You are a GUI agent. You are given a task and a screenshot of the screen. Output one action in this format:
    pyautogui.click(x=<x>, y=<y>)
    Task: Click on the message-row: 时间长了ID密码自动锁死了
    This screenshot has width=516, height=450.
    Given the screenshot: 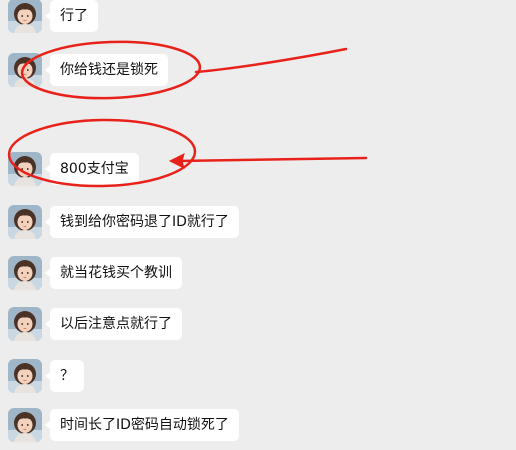 What is the action you would take?
    pyautogui.click(x=123, y=425)
    